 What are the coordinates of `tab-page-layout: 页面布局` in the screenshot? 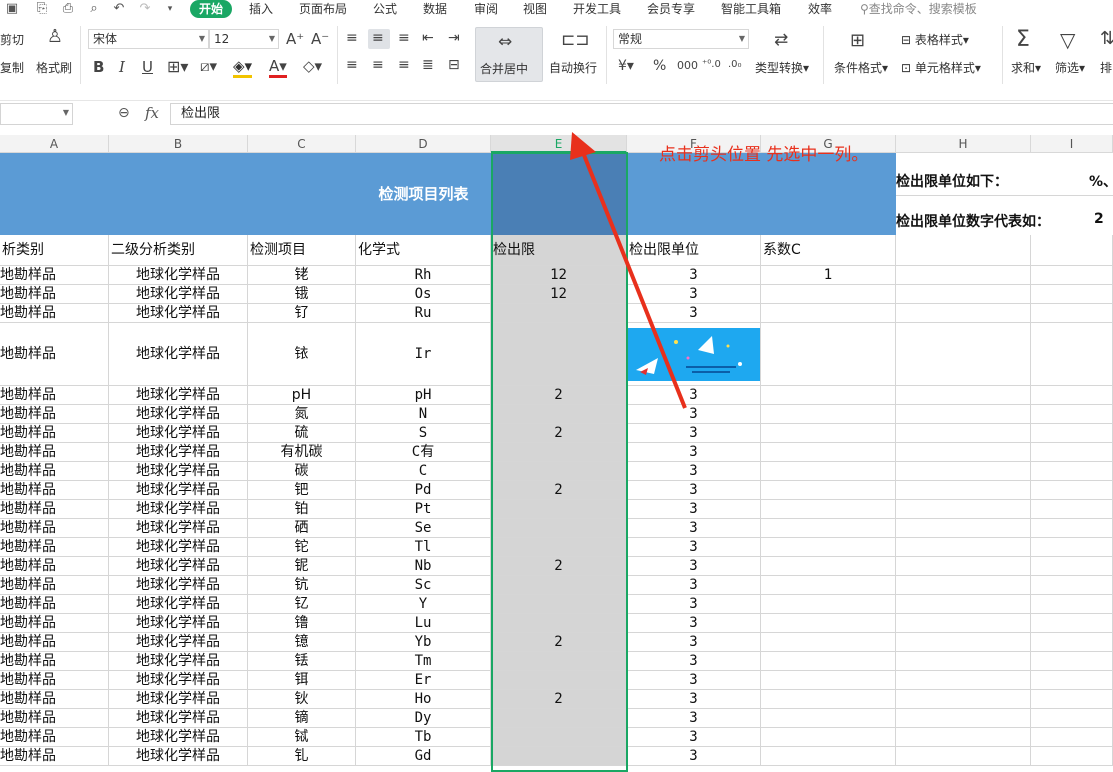 It's located at (323, 9).